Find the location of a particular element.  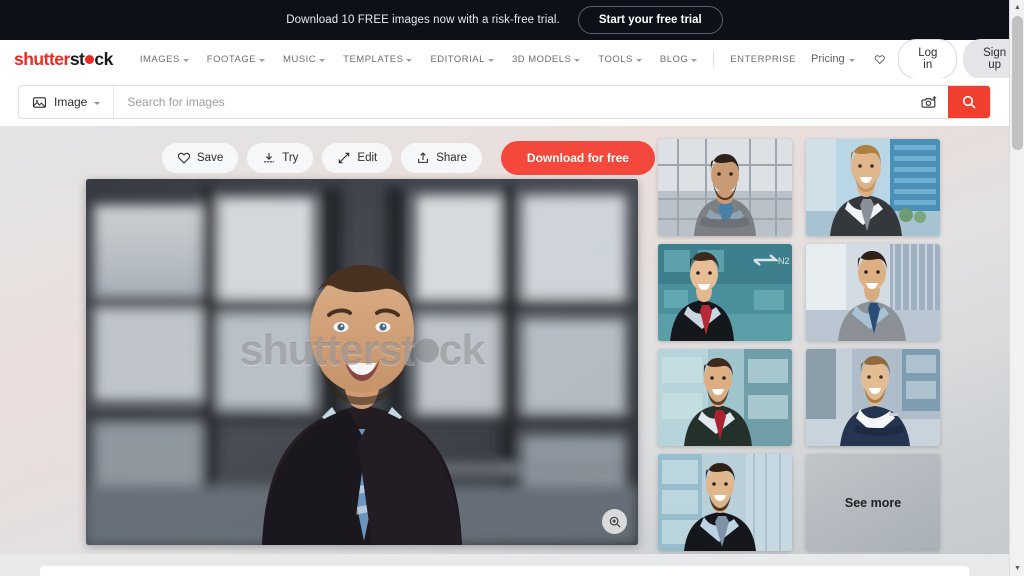

search-row: Image is located at coordinates (504, 102).